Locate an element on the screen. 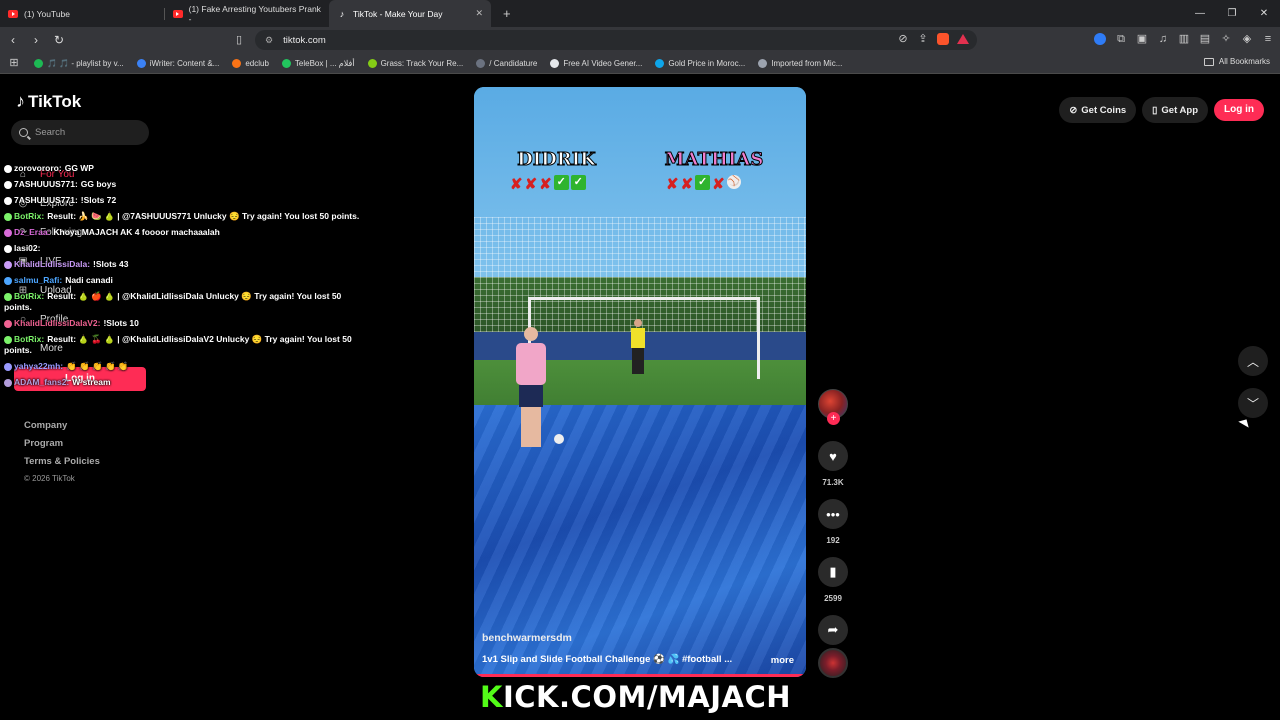 The height and width of the screenshot is (720, 1280). puzzle-icon: ⧉ is located at coordinates (1121, 39).